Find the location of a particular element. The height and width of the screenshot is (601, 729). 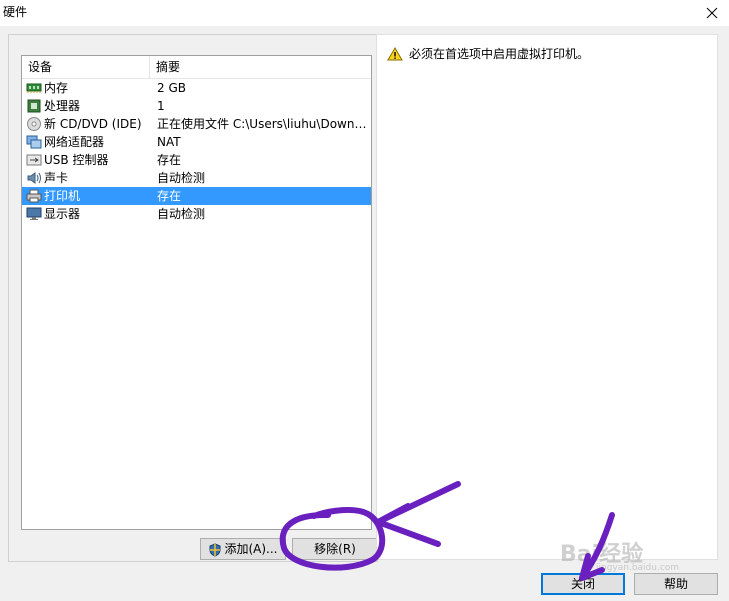

device-name: USB 控制器 is located at coordinates (76, 160).